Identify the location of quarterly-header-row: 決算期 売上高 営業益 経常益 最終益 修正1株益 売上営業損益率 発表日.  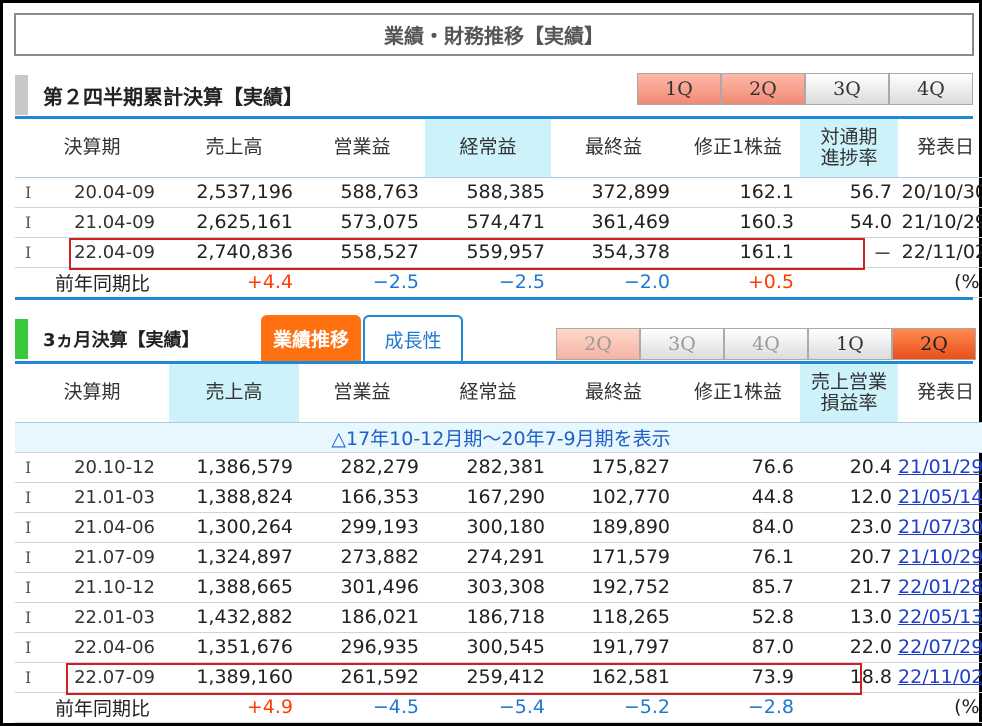
(498, 393).